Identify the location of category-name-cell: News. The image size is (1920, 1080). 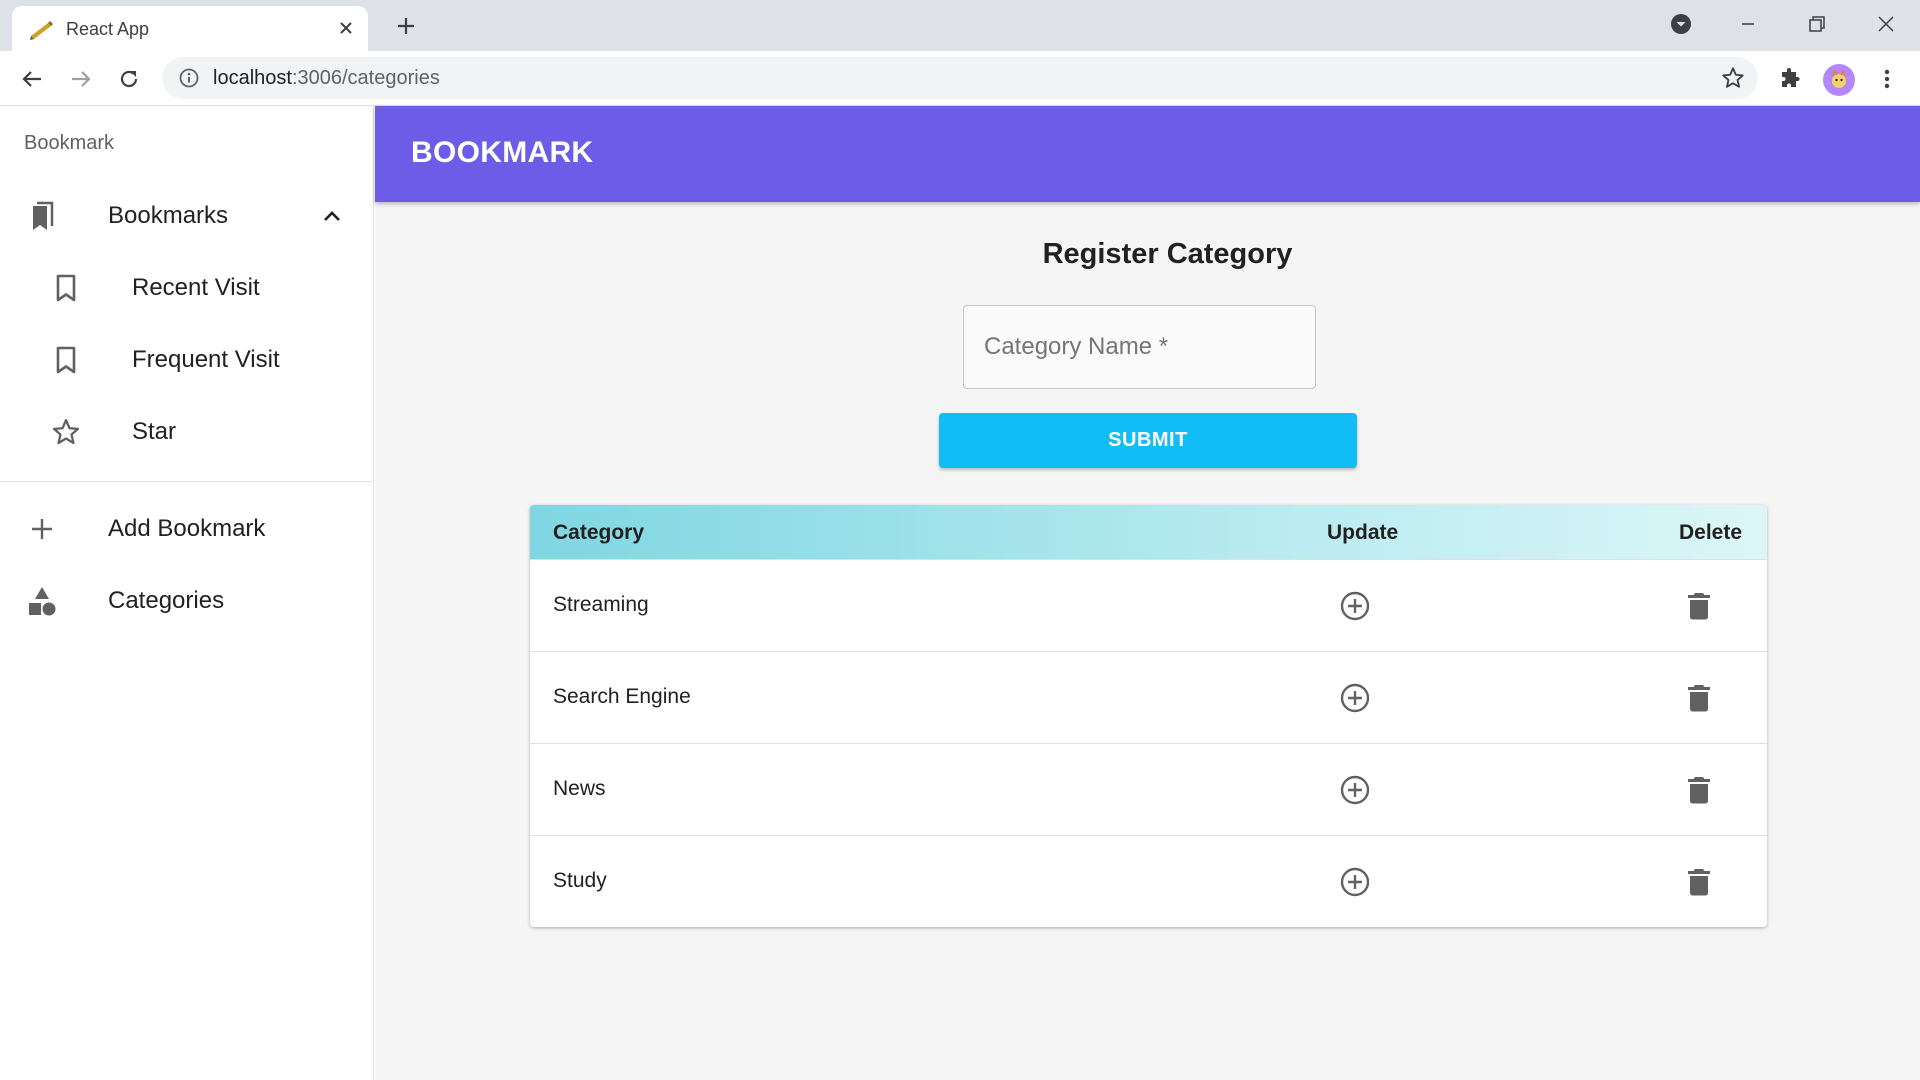
(579, 788).